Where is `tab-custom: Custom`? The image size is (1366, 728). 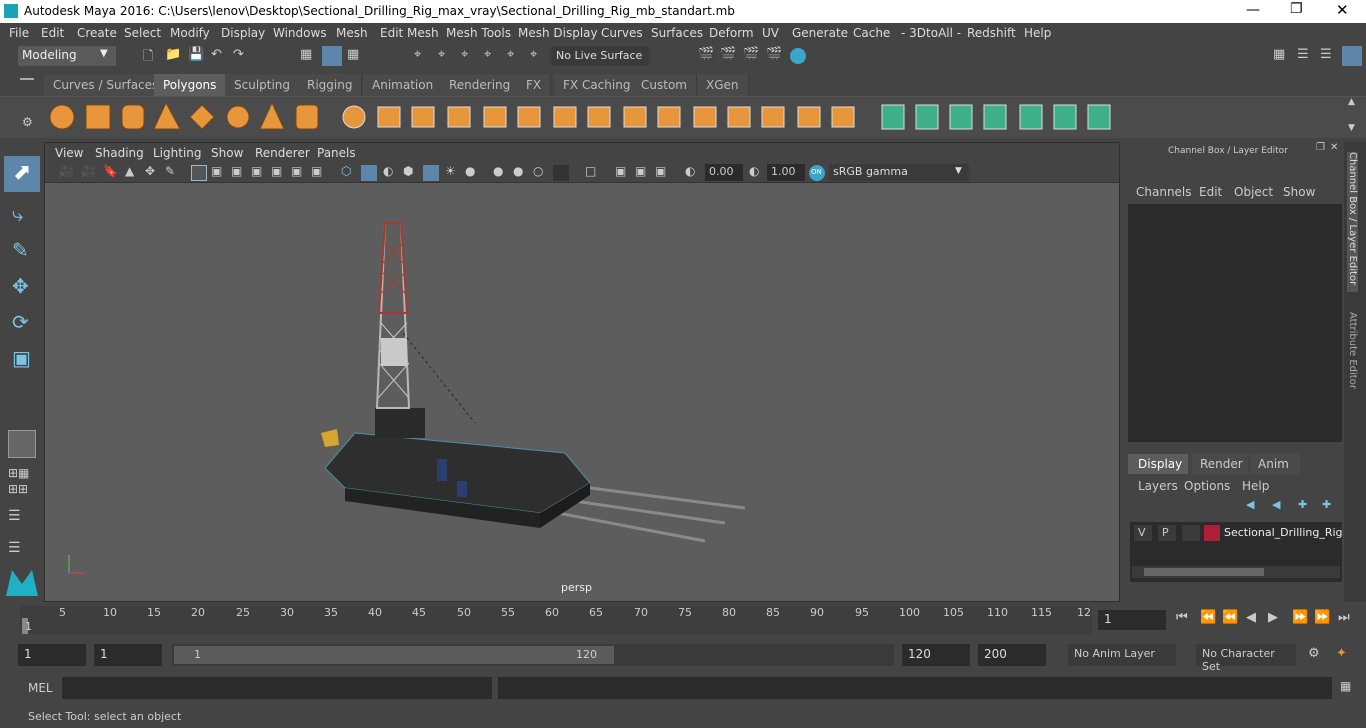
tab-custom: Custom is located at coordinates (664, 85).